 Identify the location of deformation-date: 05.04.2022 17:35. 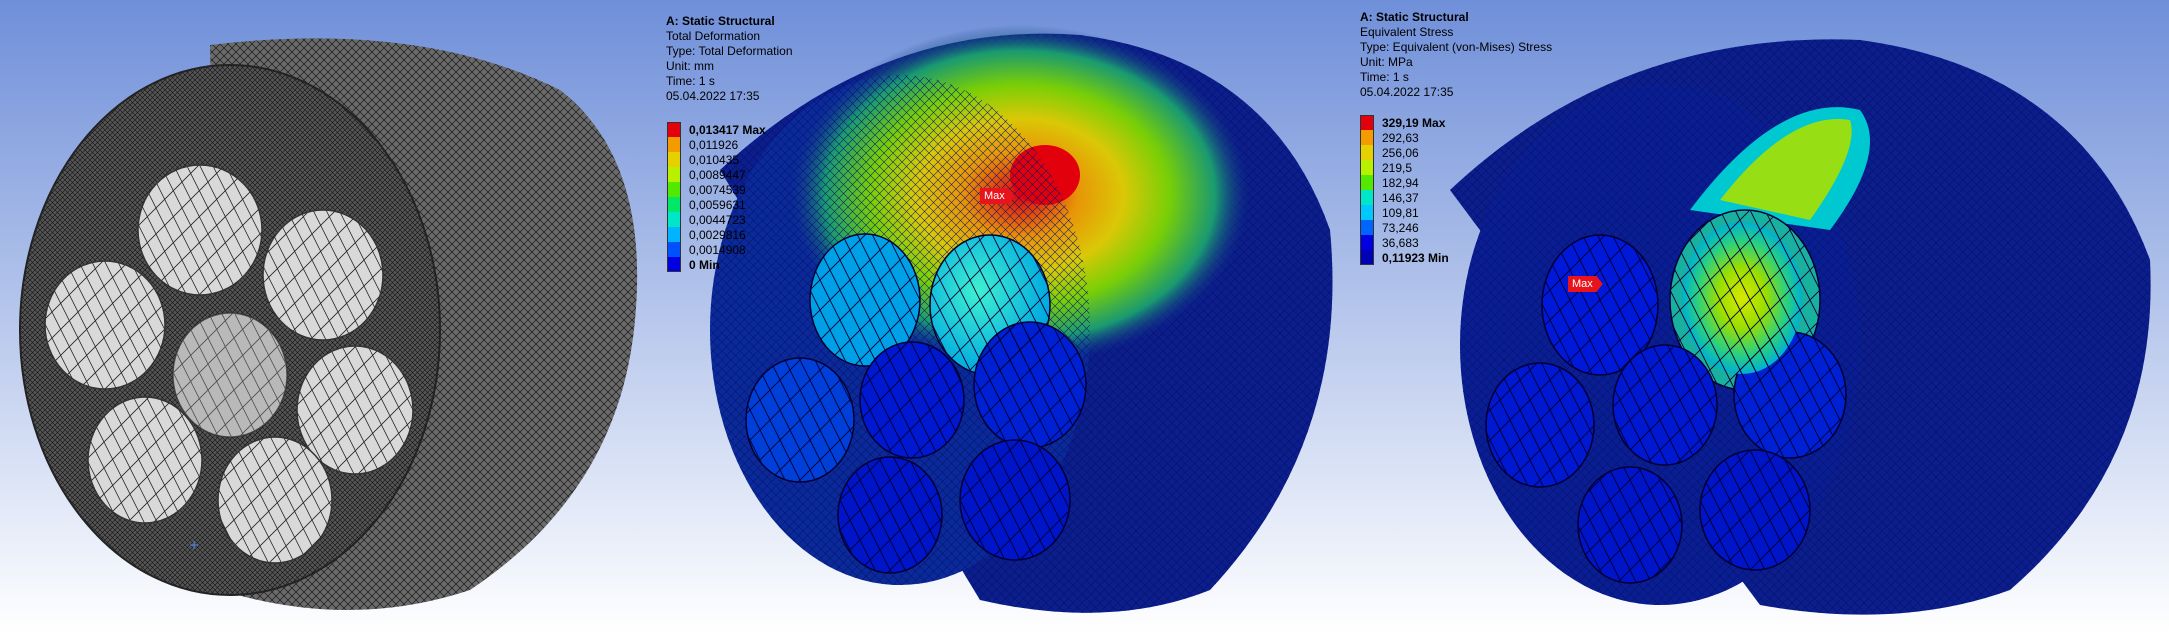
(713, 96).